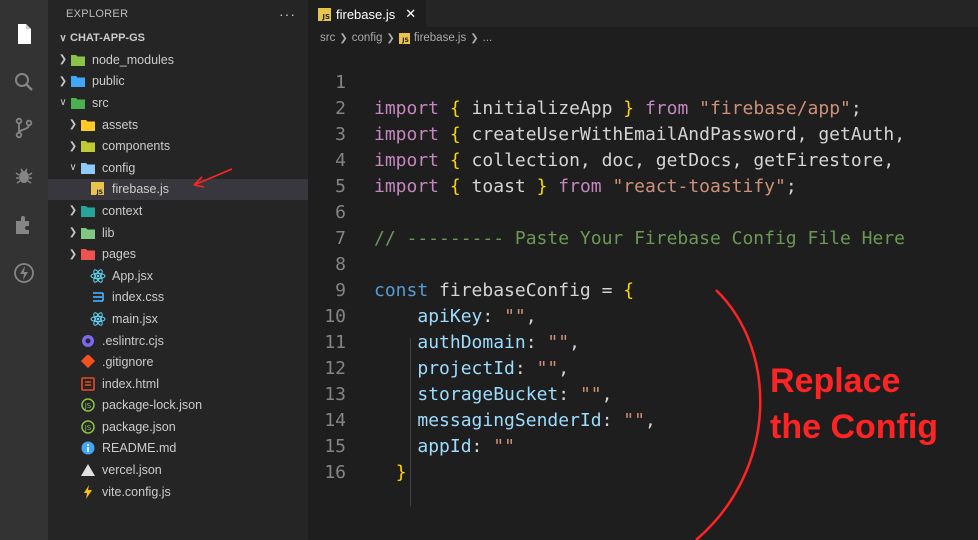 The width and height of the screenshot is (978, 540). What do you see at coordinates (178, 341) in the screenshot?
I see `file-item-eslintrc-cjs: .eslintrc.cjs` at bounding box center [178, 341].